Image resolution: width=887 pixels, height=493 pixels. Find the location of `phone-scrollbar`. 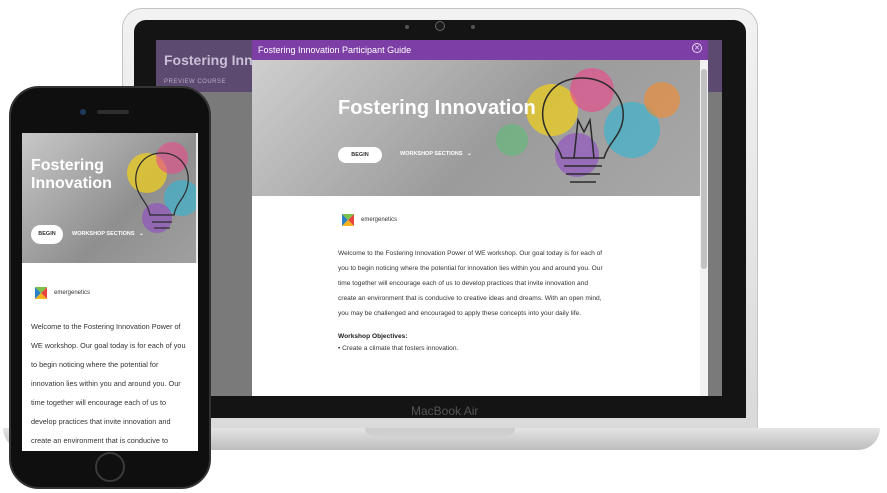

phone-scrollbar is located at coordinates (197, 198).